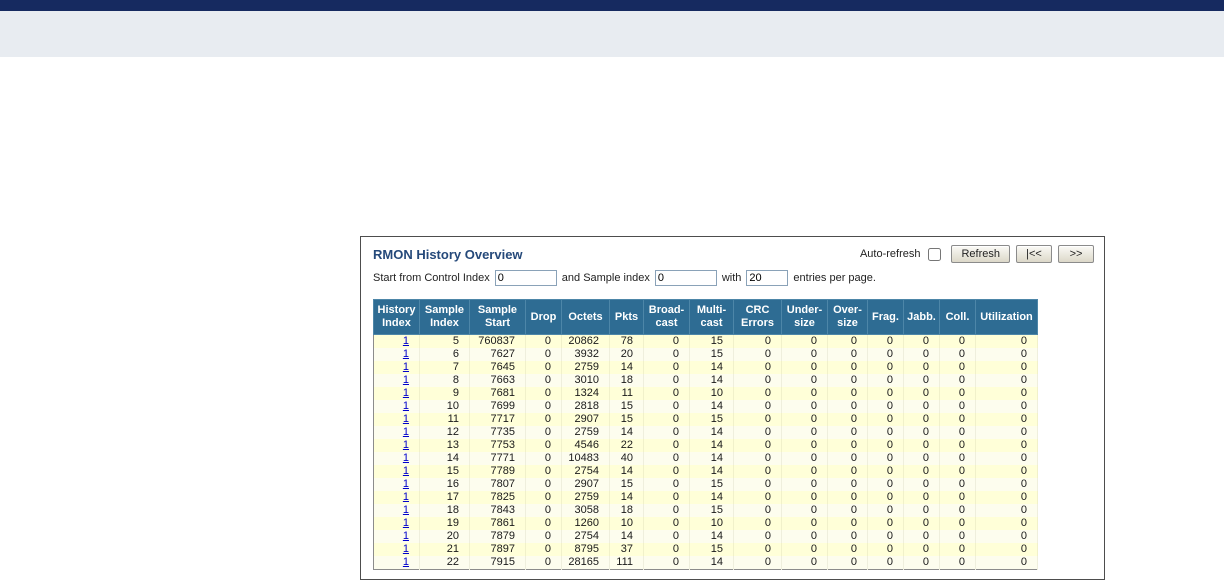 The width and height of the screenshot is (1224, 582). I want to click on column-header: Frag., so click(885, 317).